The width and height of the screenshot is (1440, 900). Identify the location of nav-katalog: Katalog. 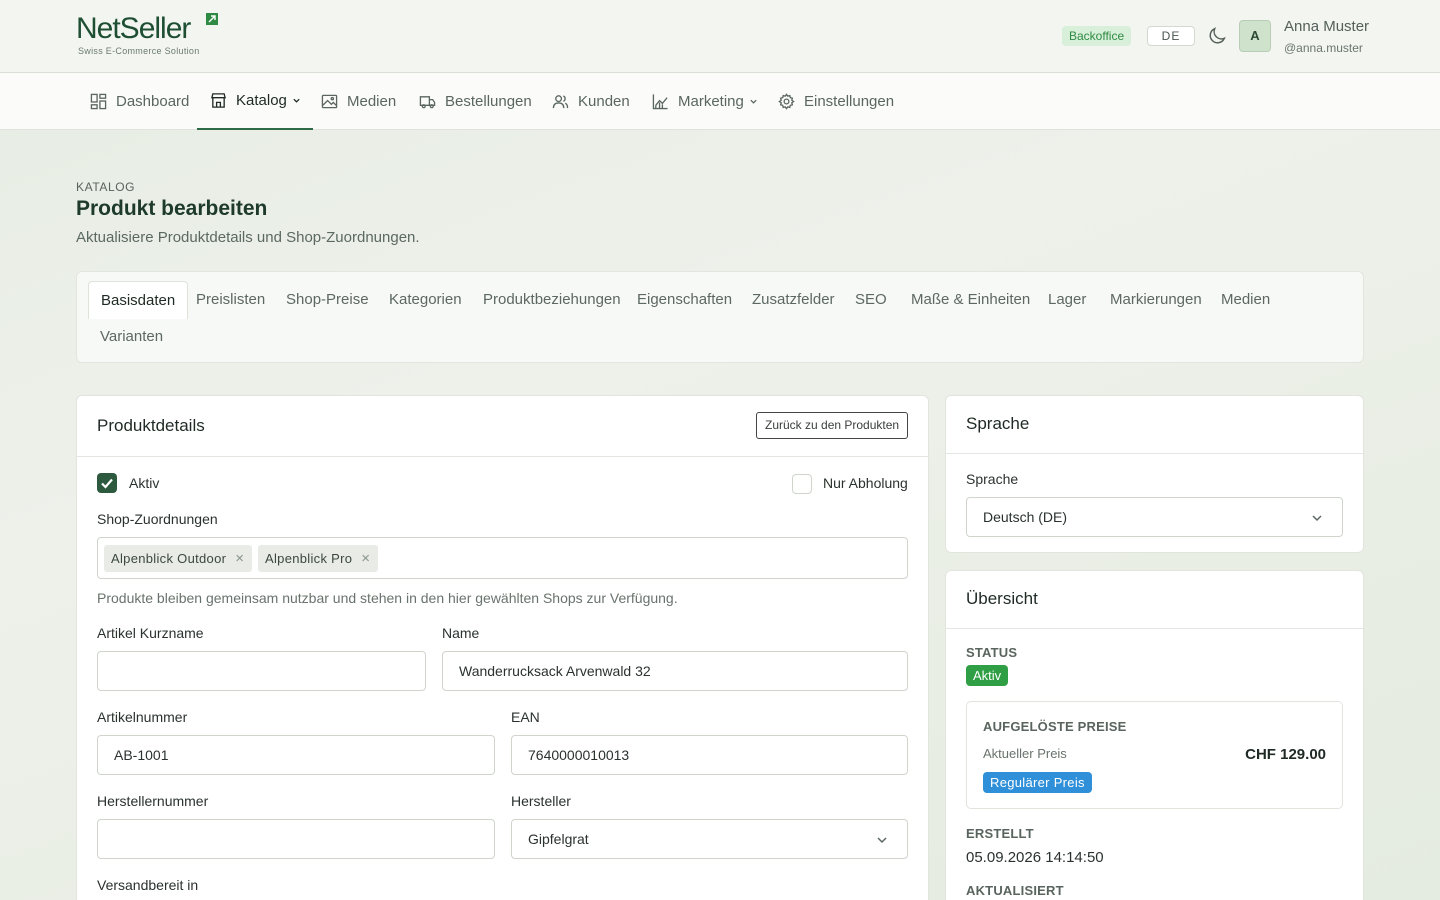
(255, 101).